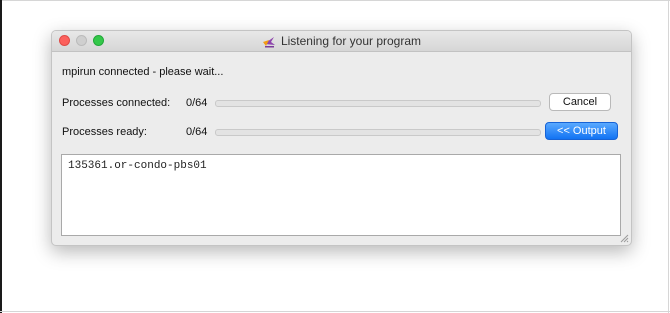 The width and height of the screenshot is (670, 313). I want to click on screenshot-frame-left, so click(1, 156).